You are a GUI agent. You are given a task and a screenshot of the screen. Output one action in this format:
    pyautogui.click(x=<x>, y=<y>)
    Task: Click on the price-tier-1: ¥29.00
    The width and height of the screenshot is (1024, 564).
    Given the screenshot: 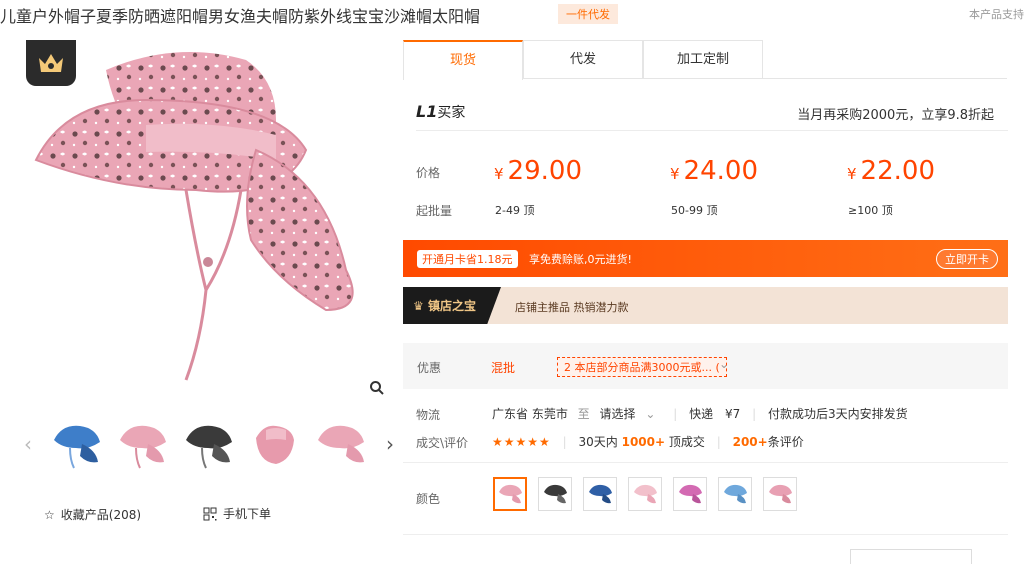 What is the action you would take?
    pyautogui.click(x=538, y=171)
    